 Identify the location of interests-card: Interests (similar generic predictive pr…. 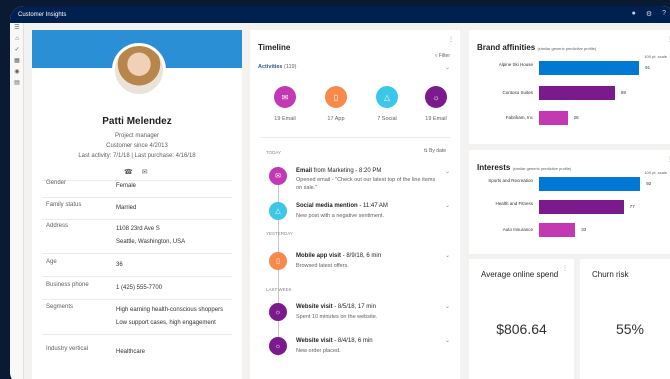
(569, 202).